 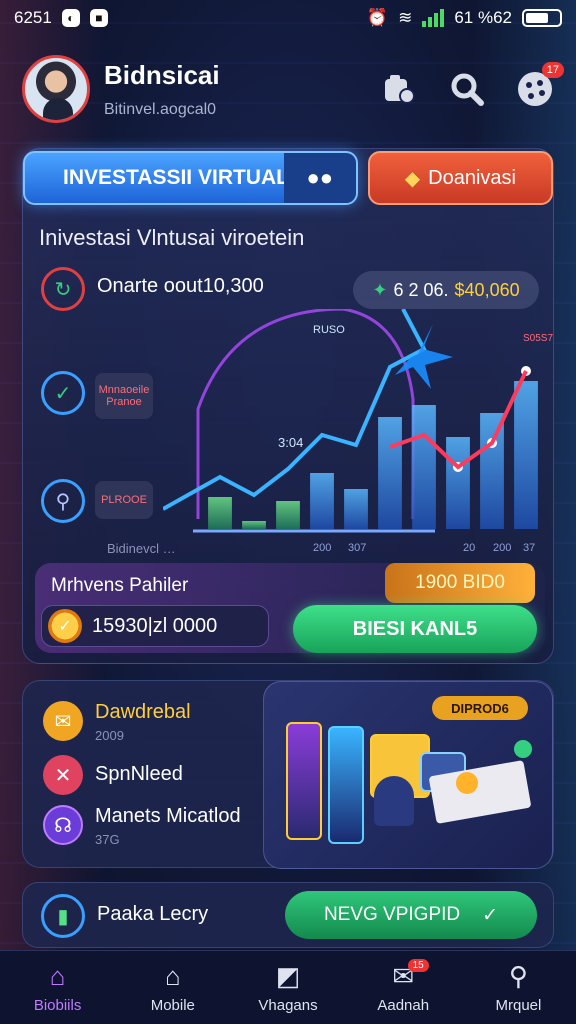 What do you see at coordinates (162, 74) in the screenshot?
I see `user-name: Bidnsicai` at bounding box center [162, 74].